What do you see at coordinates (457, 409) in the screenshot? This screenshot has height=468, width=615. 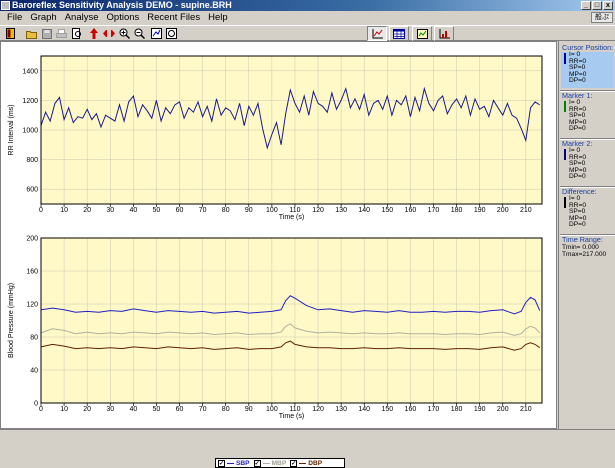 I see `bp-xtick-label: 180` at bounding box center [457, 409].